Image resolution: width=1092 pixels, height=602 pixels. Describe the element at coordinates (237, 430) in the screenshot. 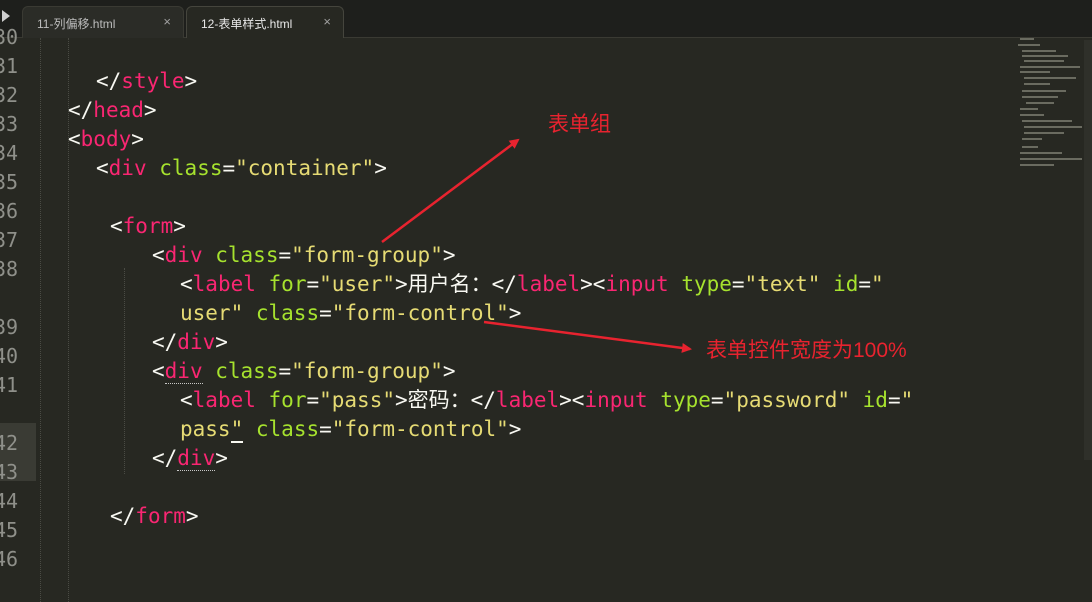

I see `text-cursor: "` at that location.